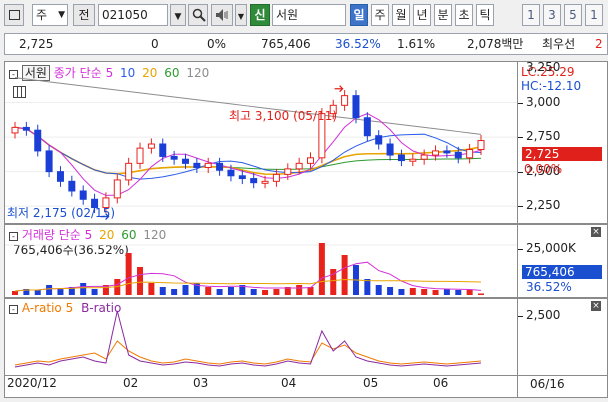 The width and height of the screenshot is (608, 402). I want to click on period-tab-5: 초, so click(464, 15).